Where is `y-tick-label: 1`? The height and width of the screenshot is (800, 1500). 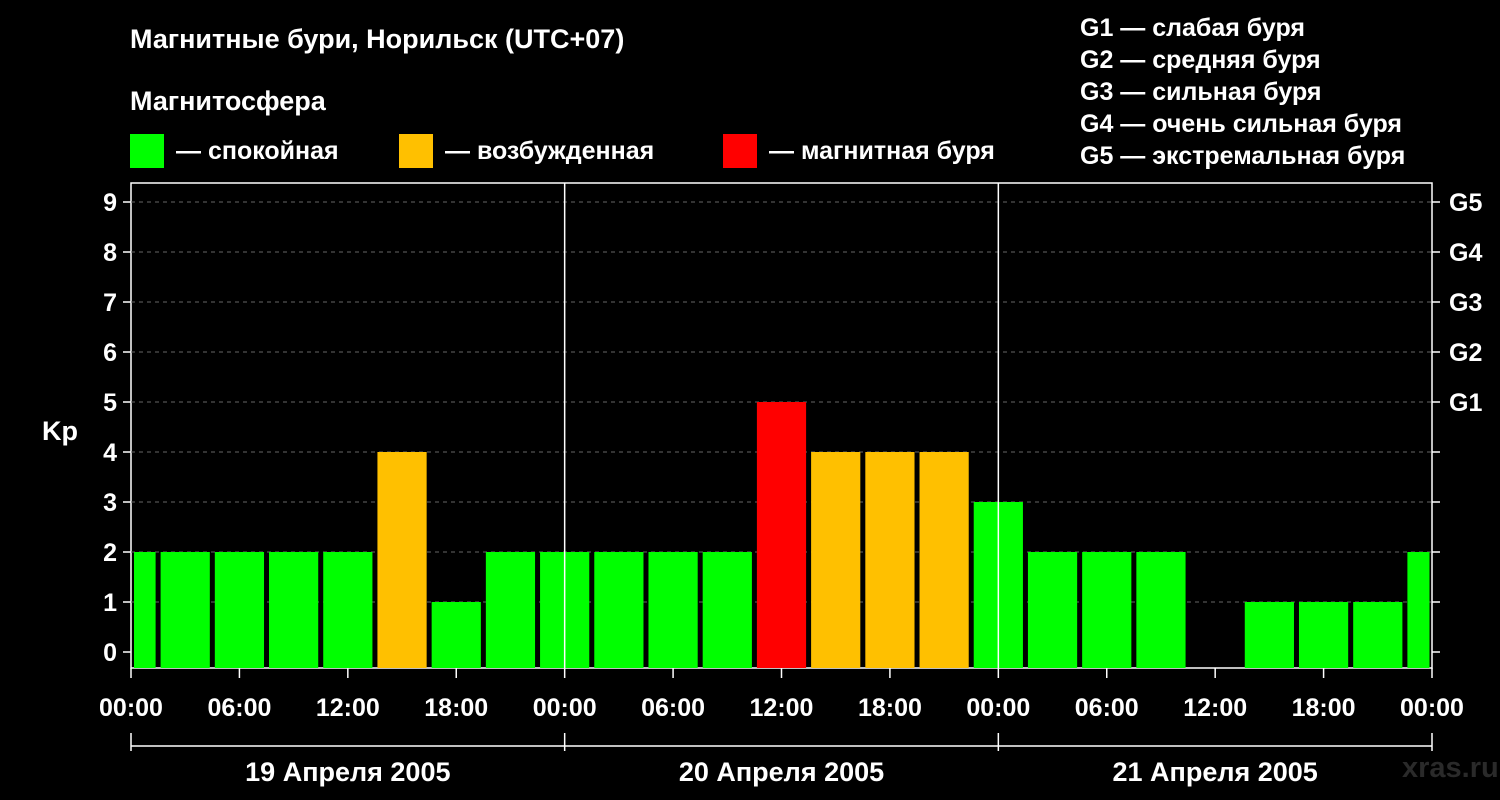 y-tick-label: 1 is located at coordinates (110, 603).